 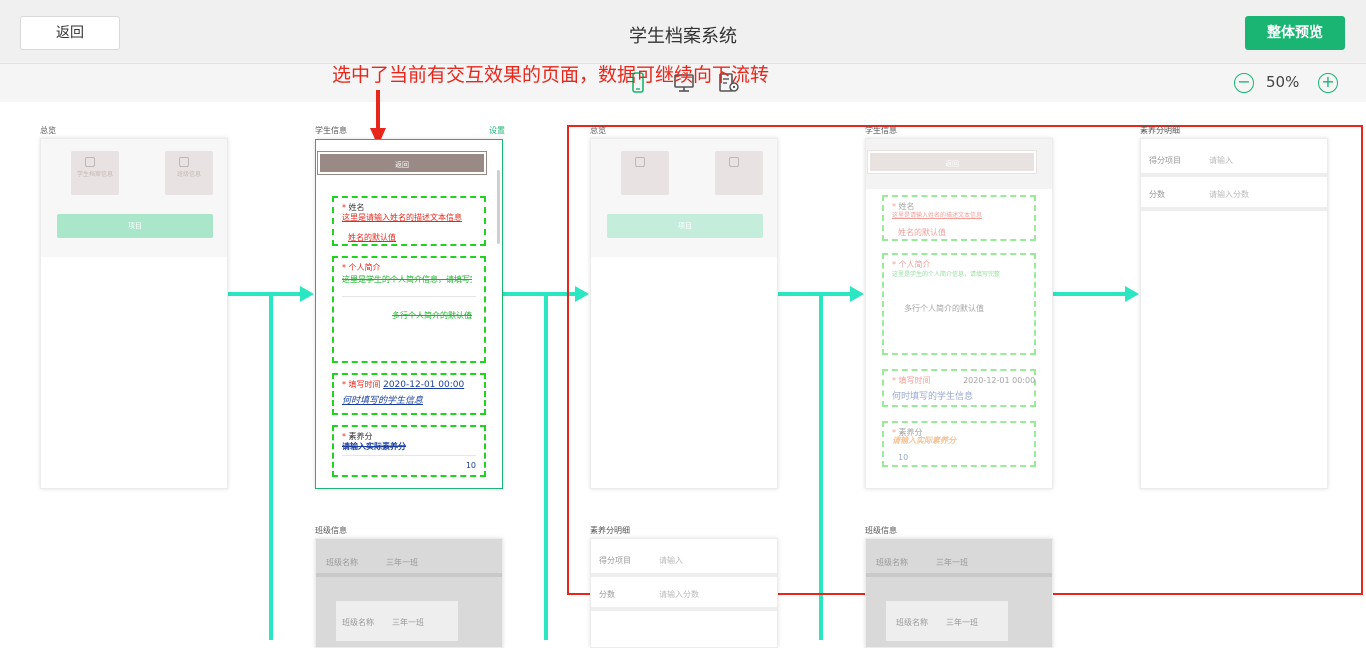 What do you see at coordinates (683, 36) in the screenshot?
I see `page-title: 学生档案系统` at bounding box center [683, 36].